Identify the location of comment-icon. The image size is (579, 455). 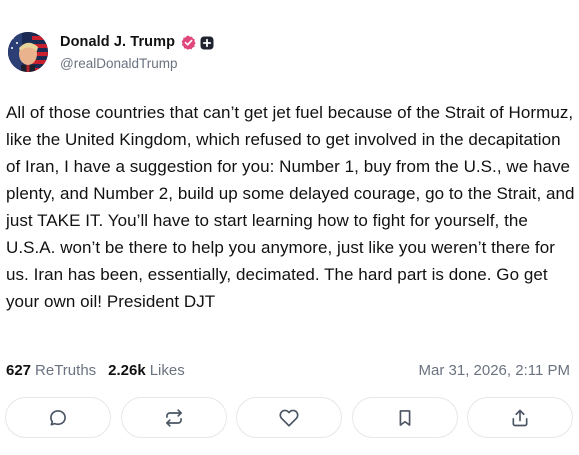
(58, 418).